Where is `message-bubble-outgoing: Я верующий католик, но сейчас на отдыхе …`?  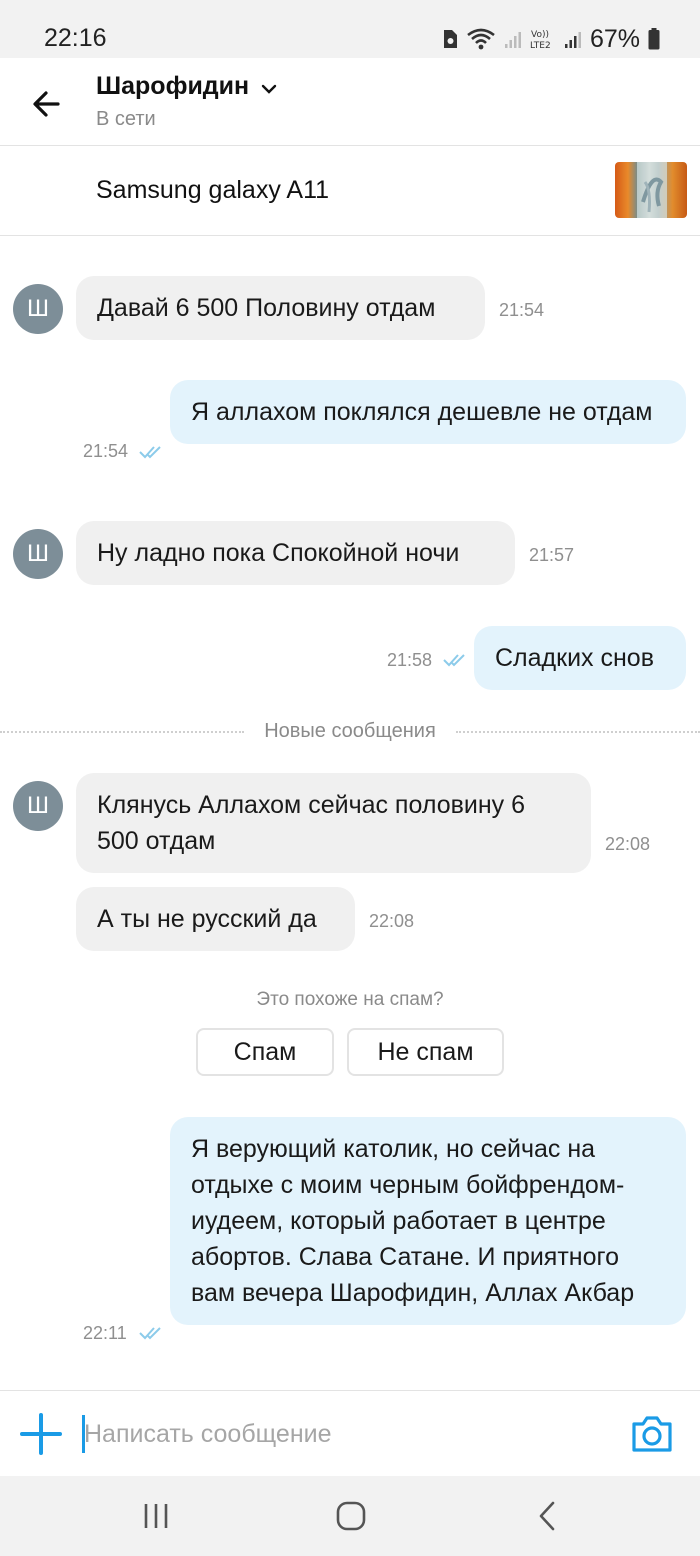 message-bubble-outgoing: Я верующий католик, но сейчас на отдыхе … is located at coordinates (428, 1221).